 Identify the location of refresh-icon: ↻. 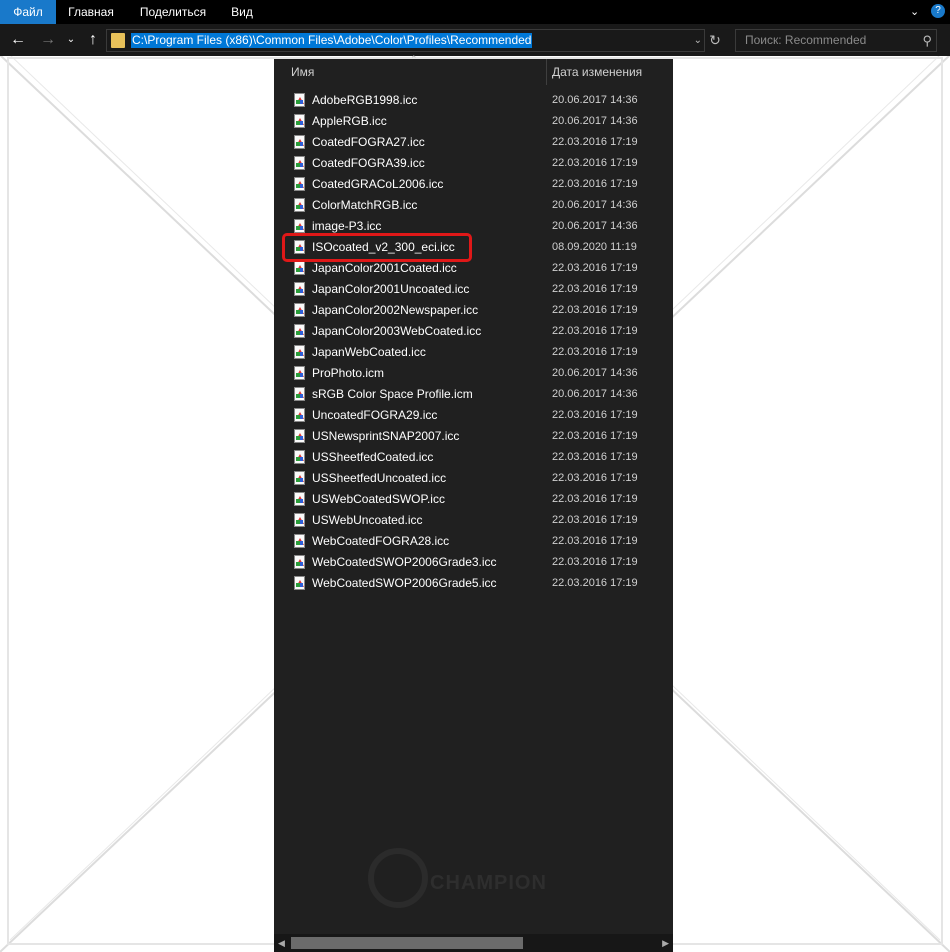
(715, 40).